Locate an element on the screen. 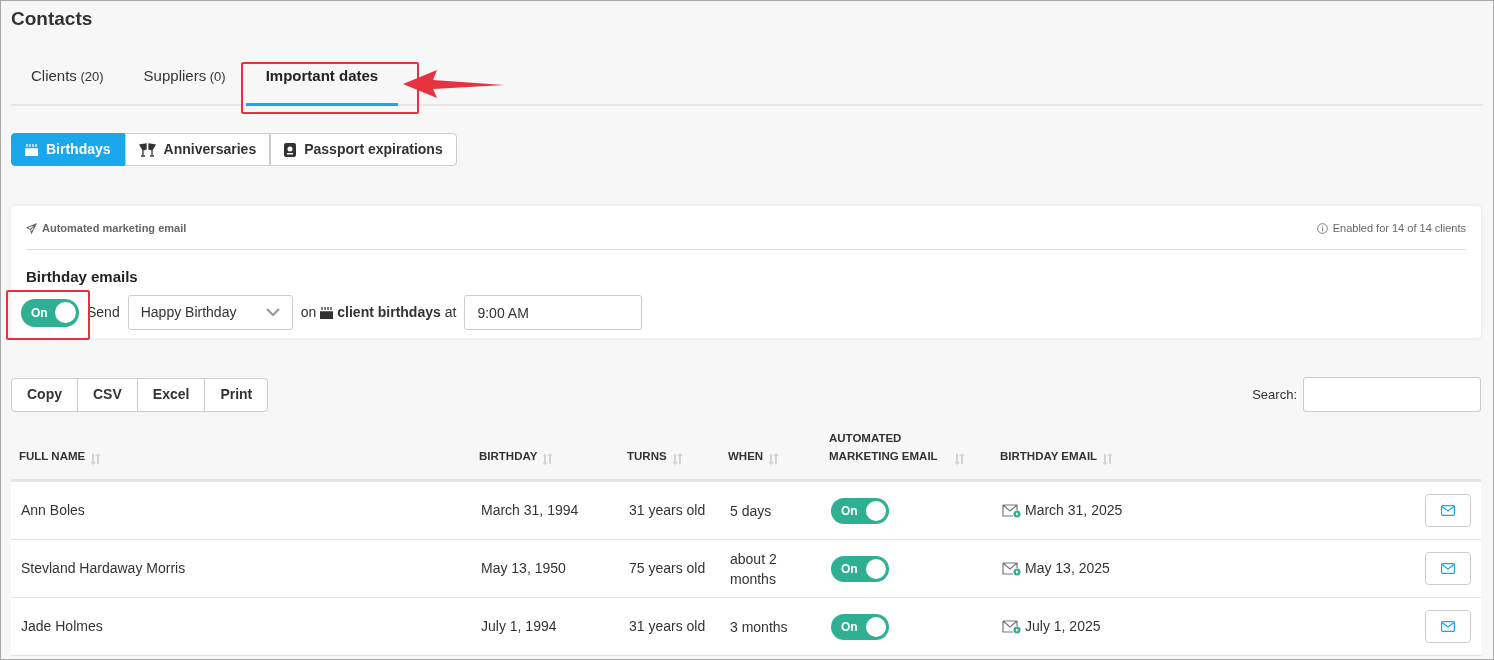  segment-button: Anniversaries is located at coordinates (197, 149).